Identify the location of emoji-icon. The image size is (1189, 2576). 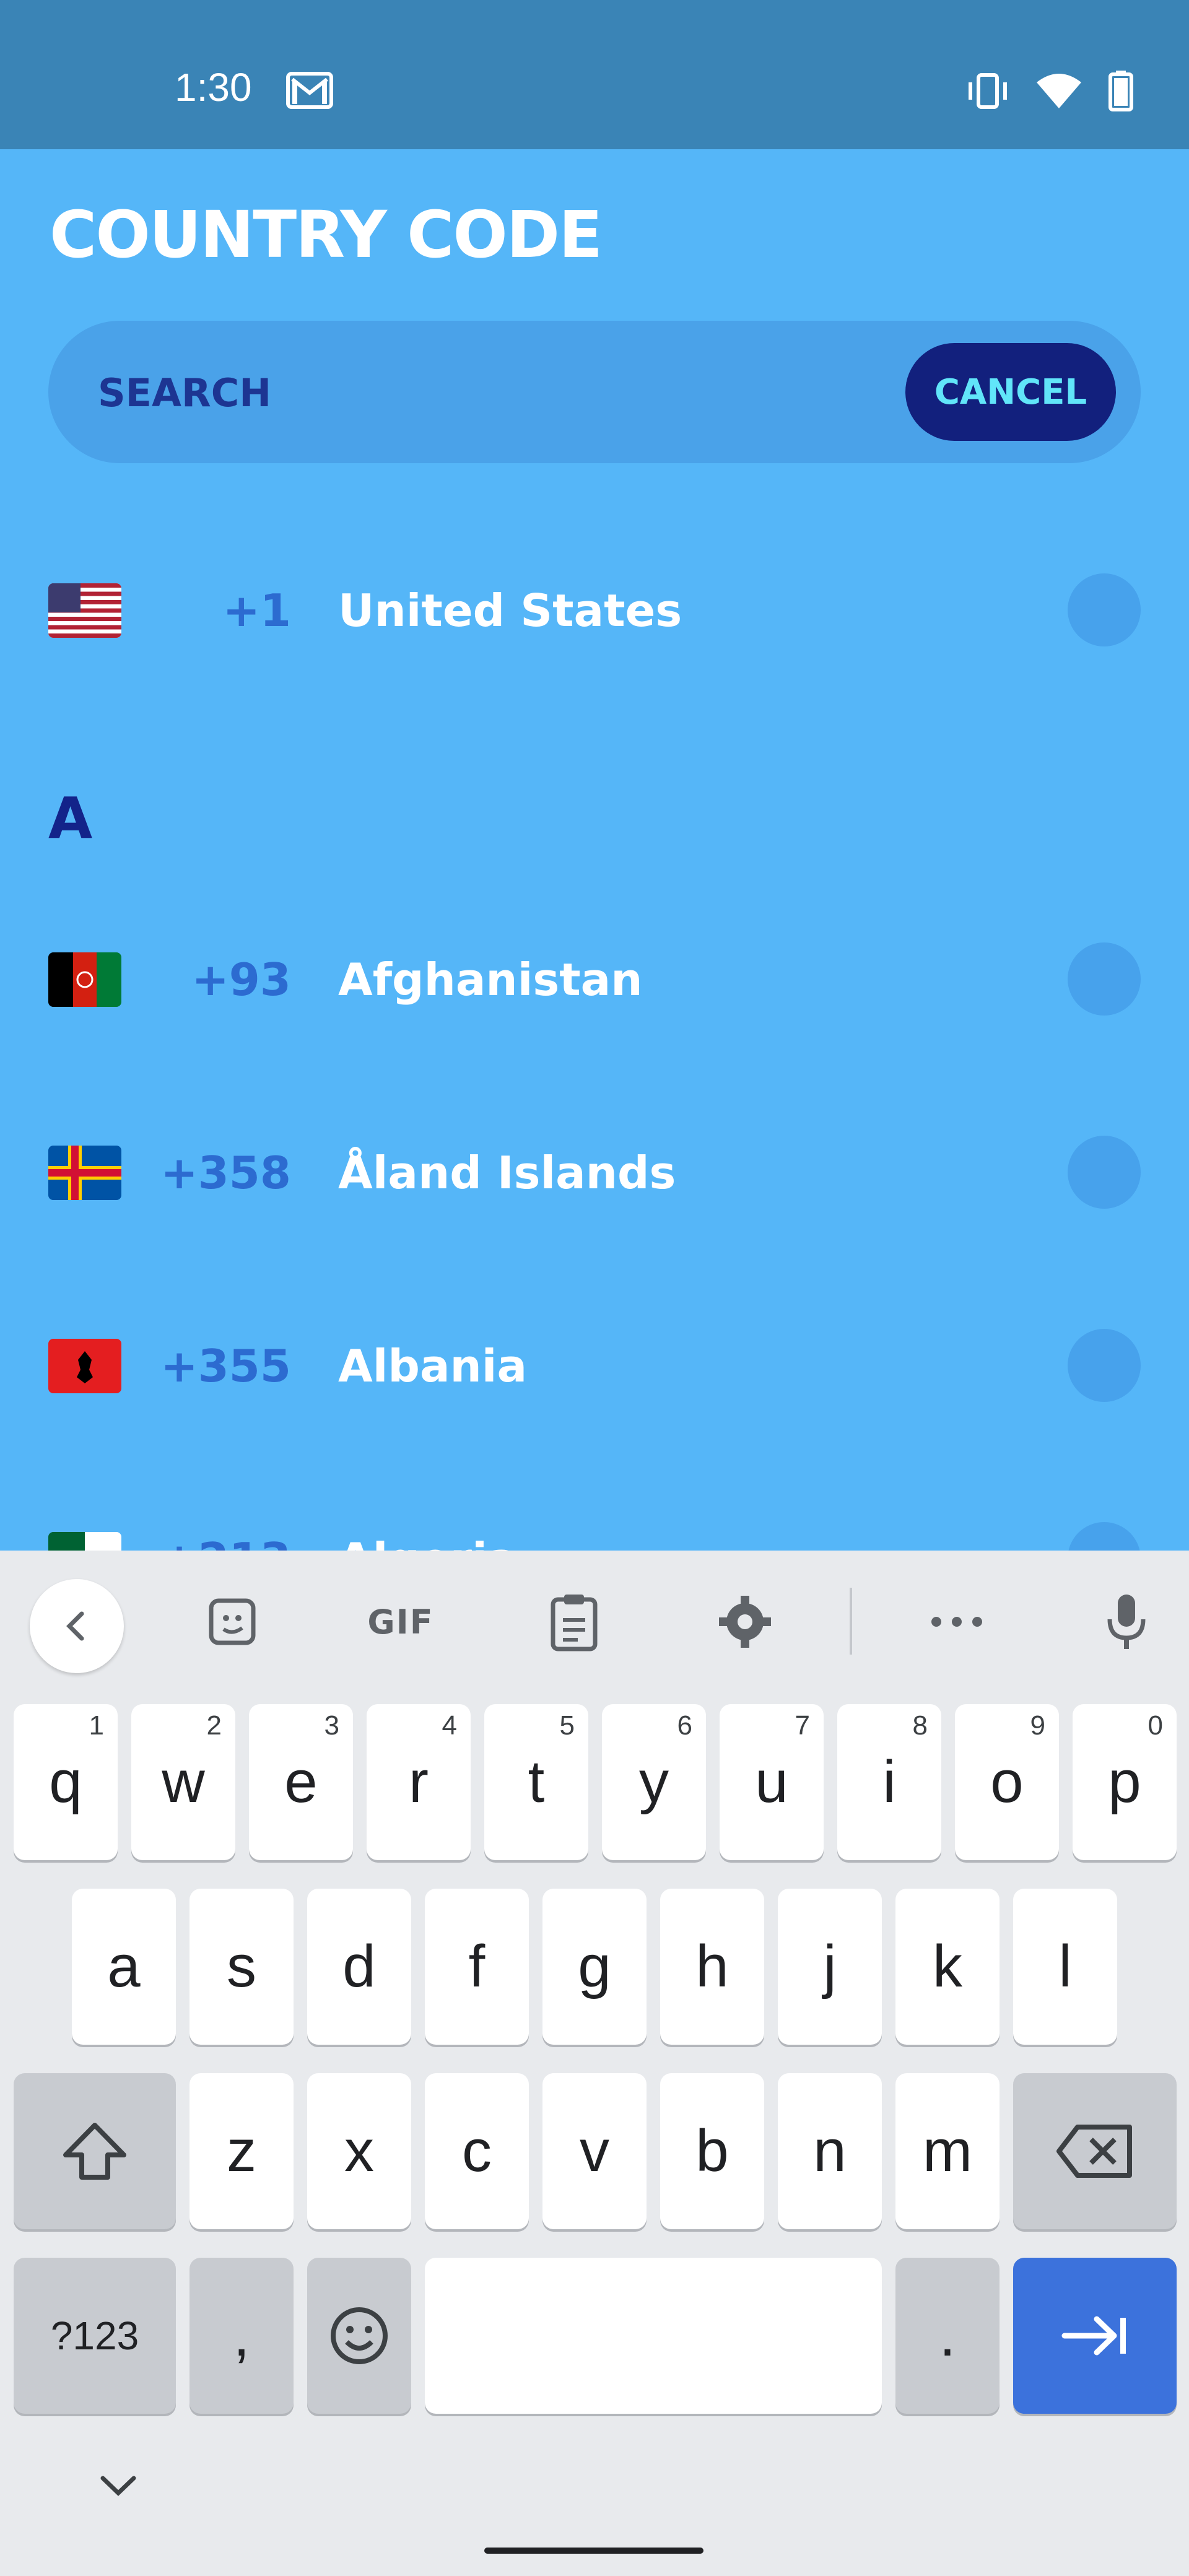
(359, 2335).